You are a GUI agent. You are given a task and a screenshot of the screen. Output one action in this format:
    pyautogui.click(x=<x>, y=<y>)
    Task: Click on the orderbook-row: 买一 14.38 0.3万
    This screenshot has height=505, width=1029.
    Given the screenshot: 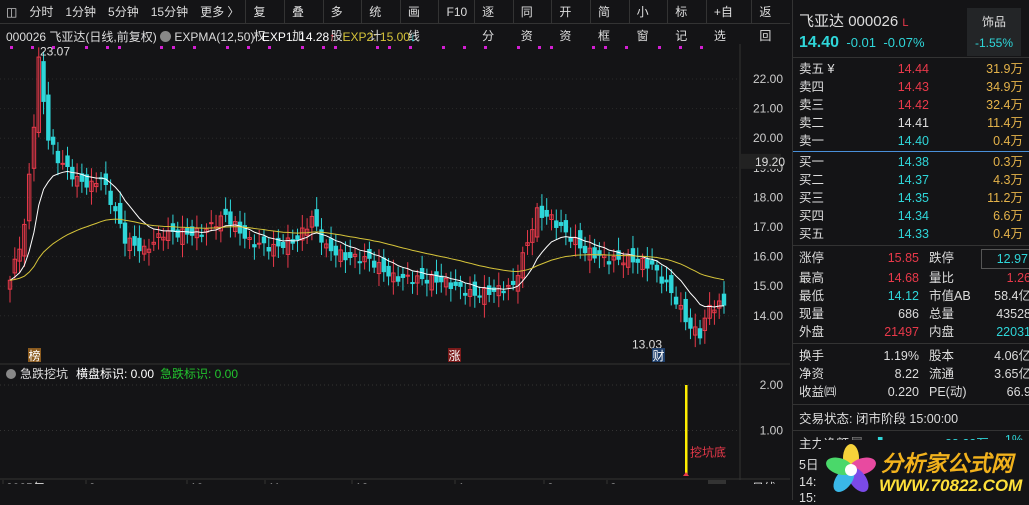 What is the action you would take?
    pyautogui.click(x=911, y=162)
    